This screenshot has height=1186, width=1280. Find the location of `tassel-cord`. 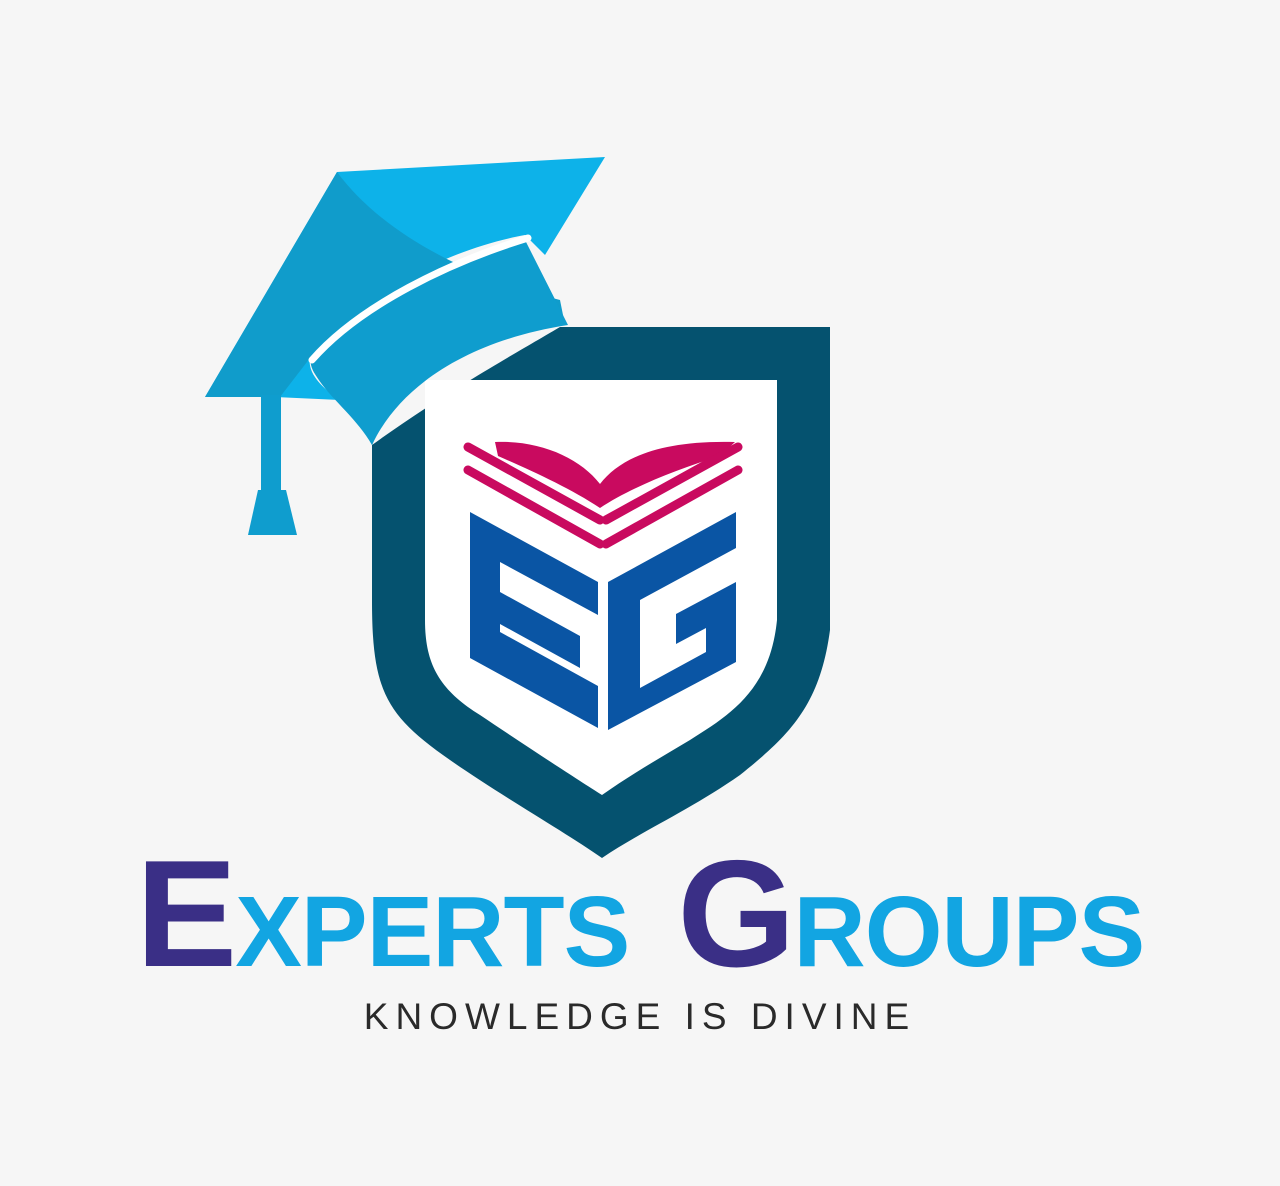

tassel-cord is located at coordinates (271, 445).